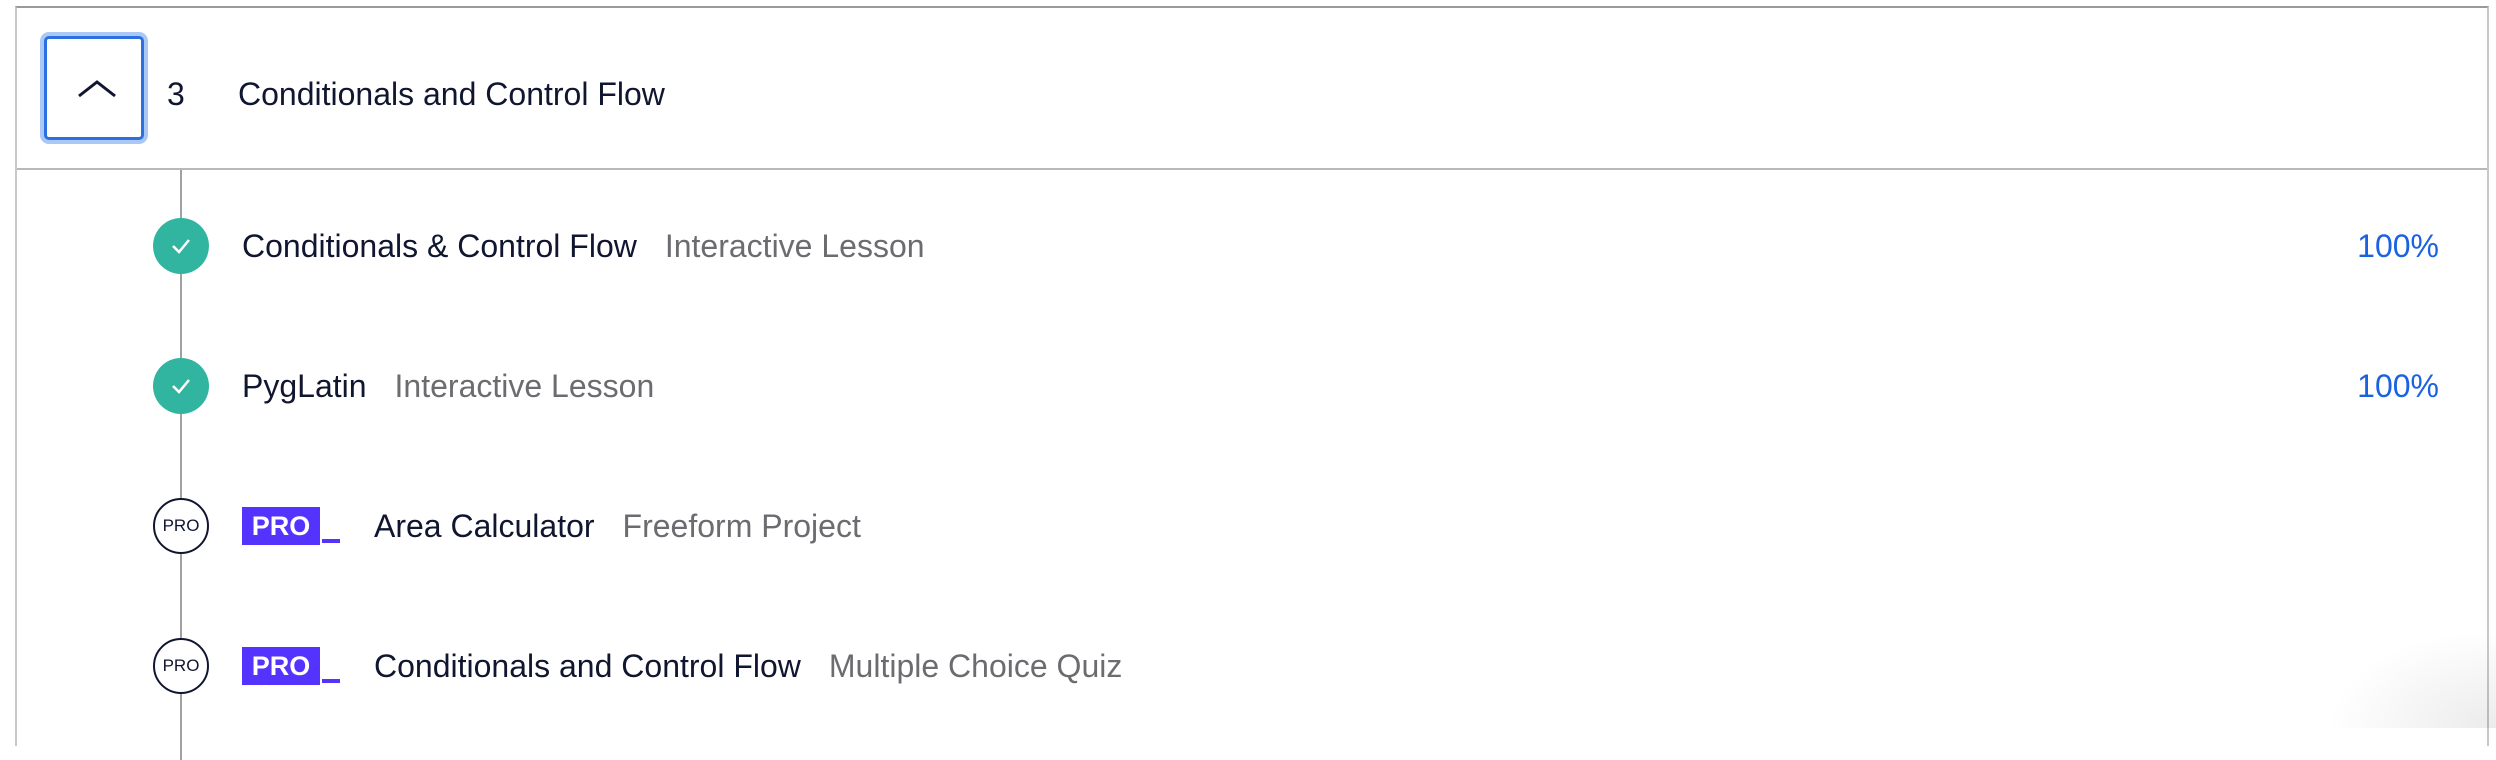 Image resolution: width=2496 pixels, height=760 pixels. What do you see at coordinates (975, 666) in the screenshot?
I see `lesson-type: Multiple Choice Quiz` at bounding box center [975, 666].